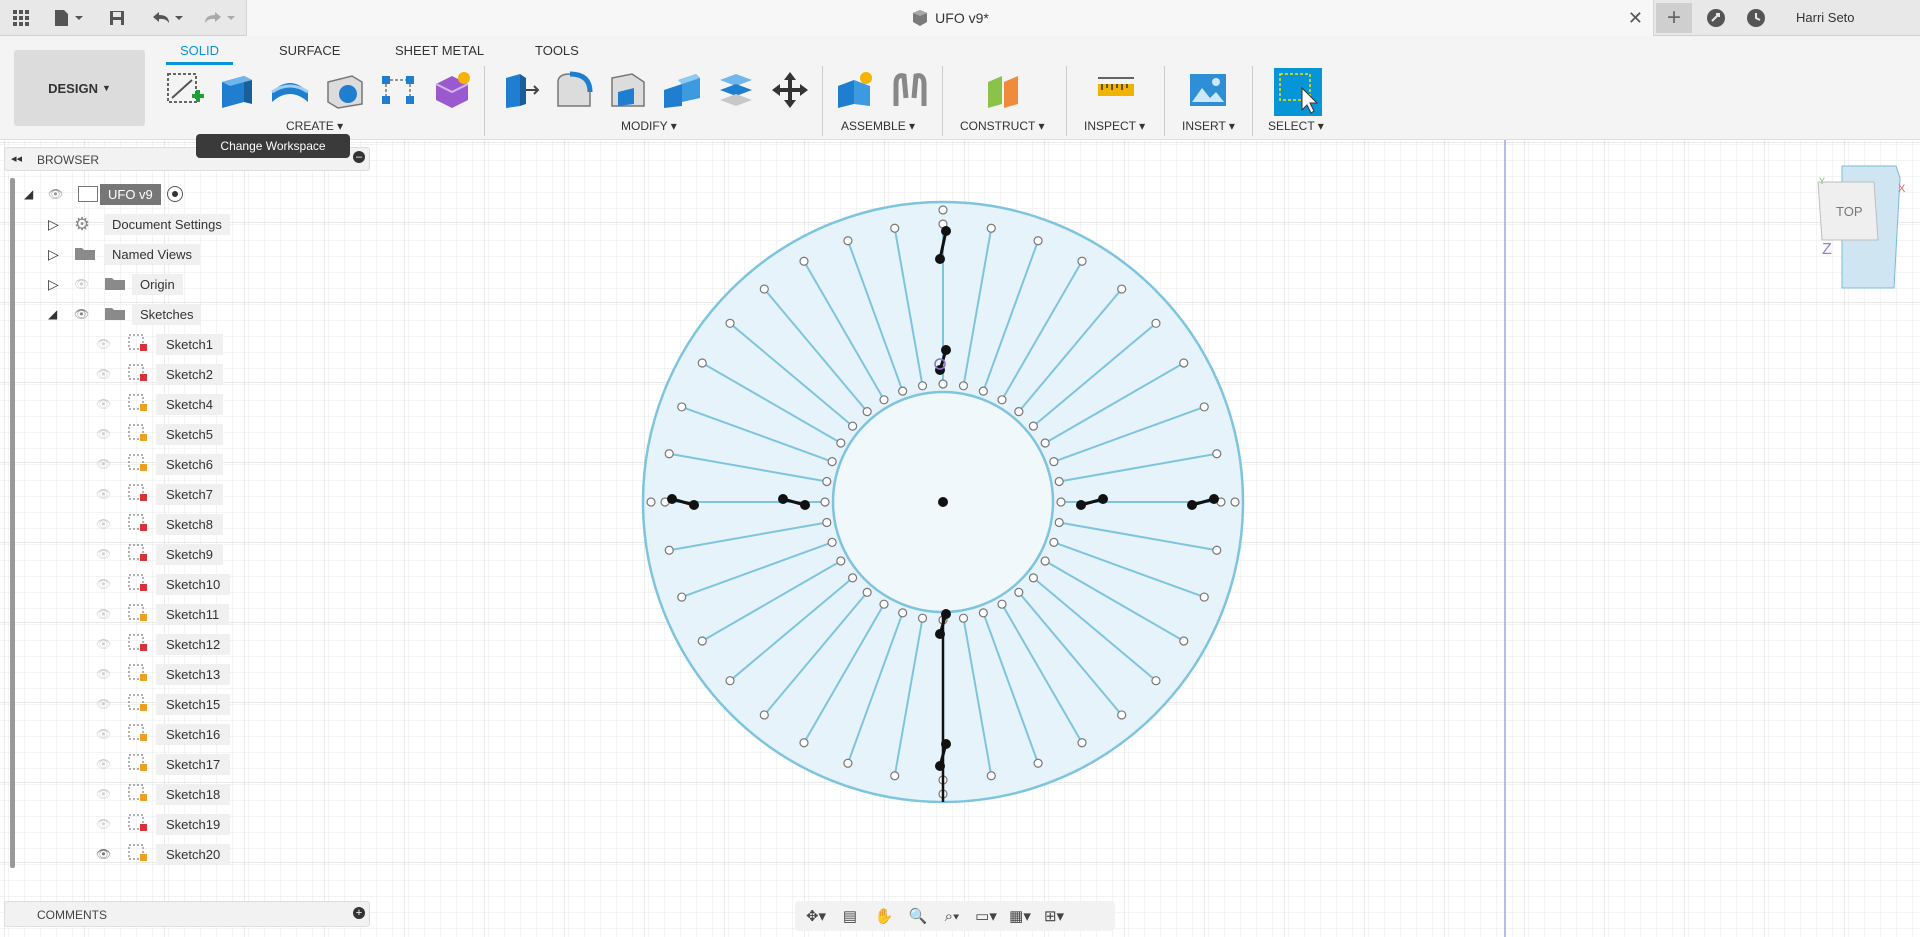 This screenshot has height=937, width=1920. Describe the element at coordinates (878, 126) in the screenshot. I see `assemble-menu: ASSEMBLE ▾` at that location.